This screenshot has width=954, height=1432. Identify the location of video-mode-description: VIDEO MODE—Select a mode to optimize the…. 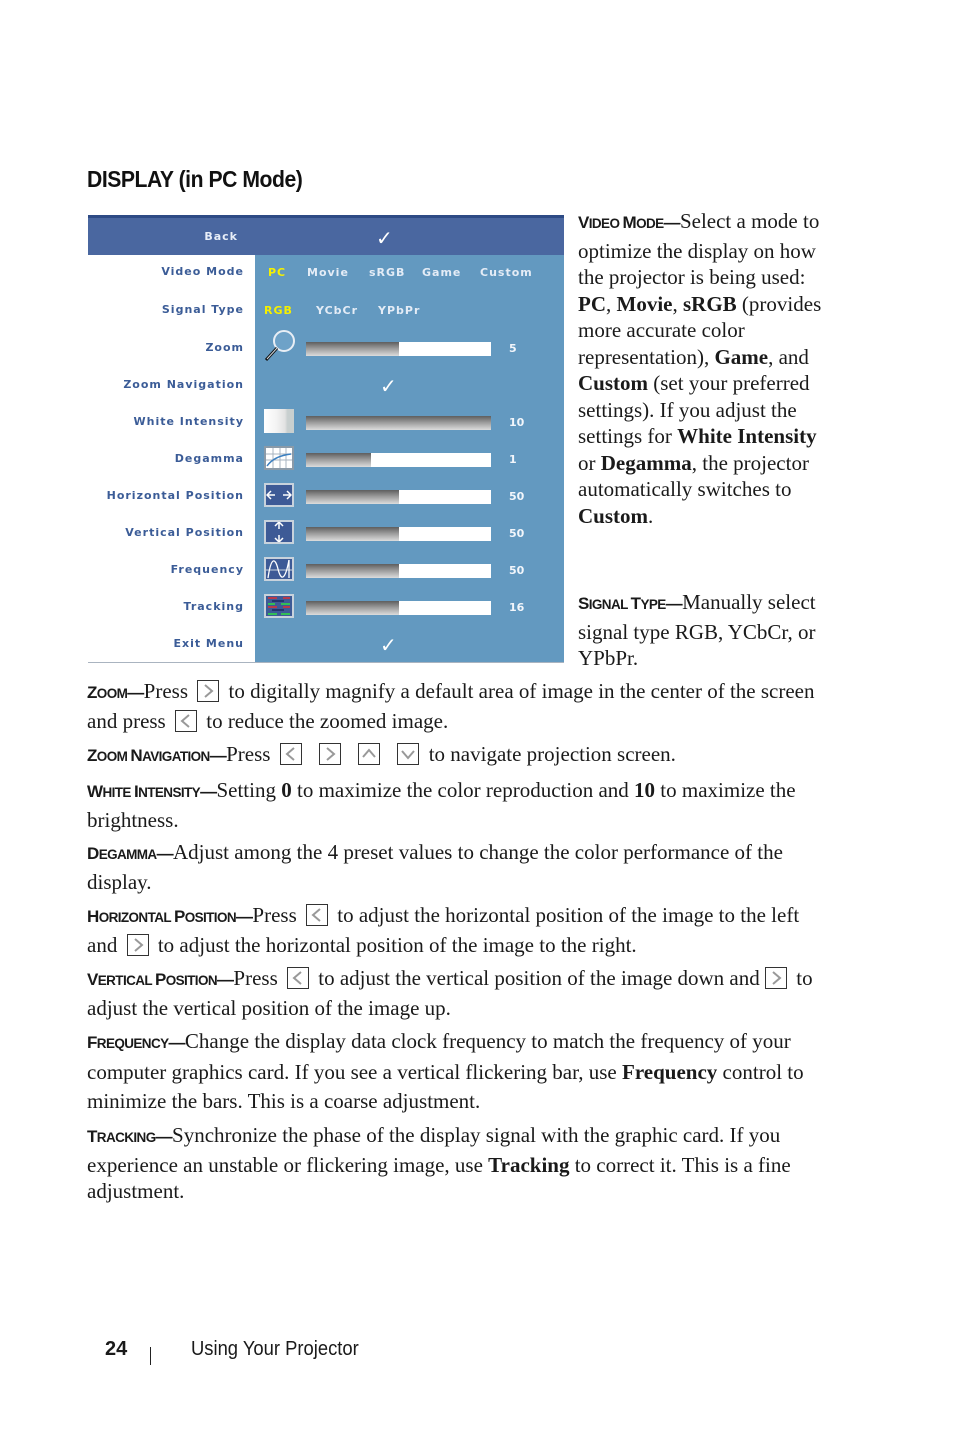
(700, 368).